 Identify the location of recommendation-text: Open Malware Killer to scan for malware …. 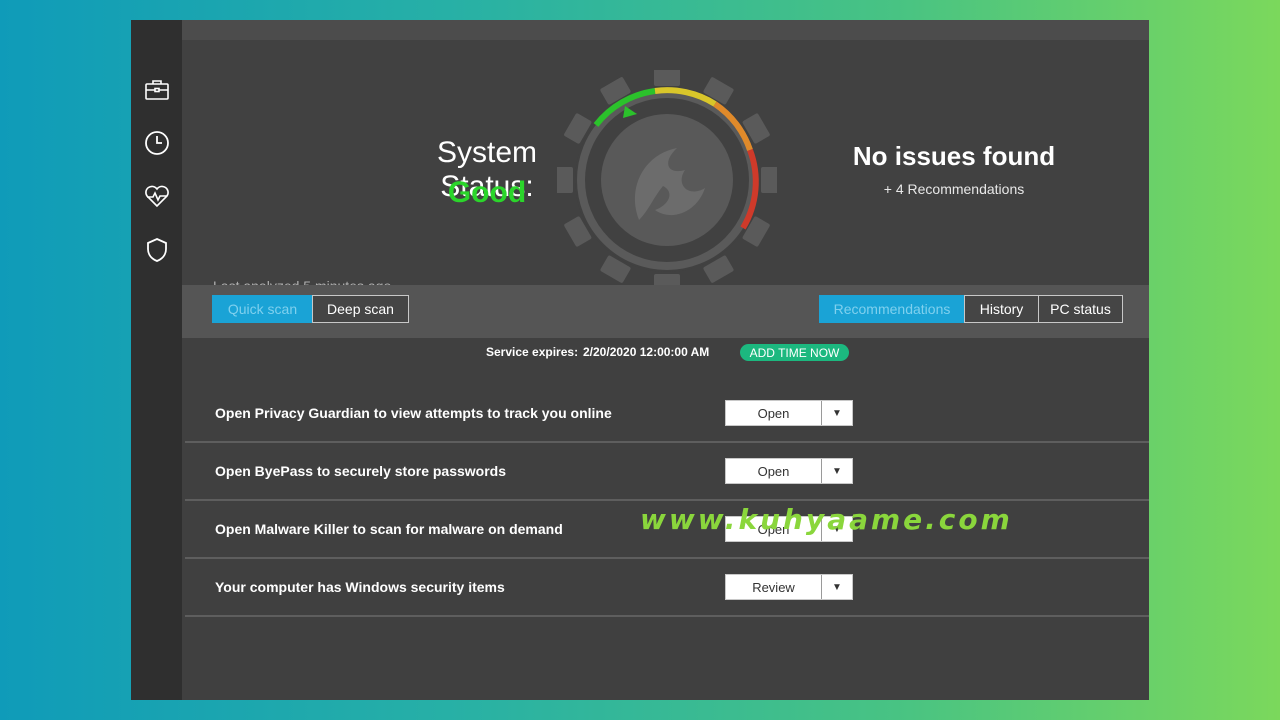
(389, 529).